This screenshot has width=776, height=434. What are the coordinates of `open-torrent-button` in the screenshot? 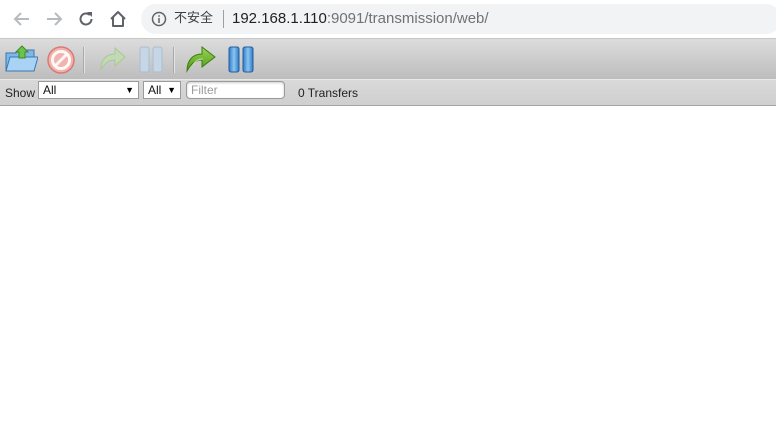 It's located at (21, 59).